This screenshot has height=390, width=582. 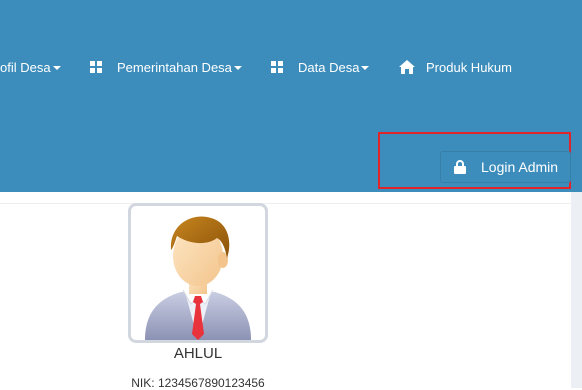 I want to click on content-divider, so click(x=285, y=203).